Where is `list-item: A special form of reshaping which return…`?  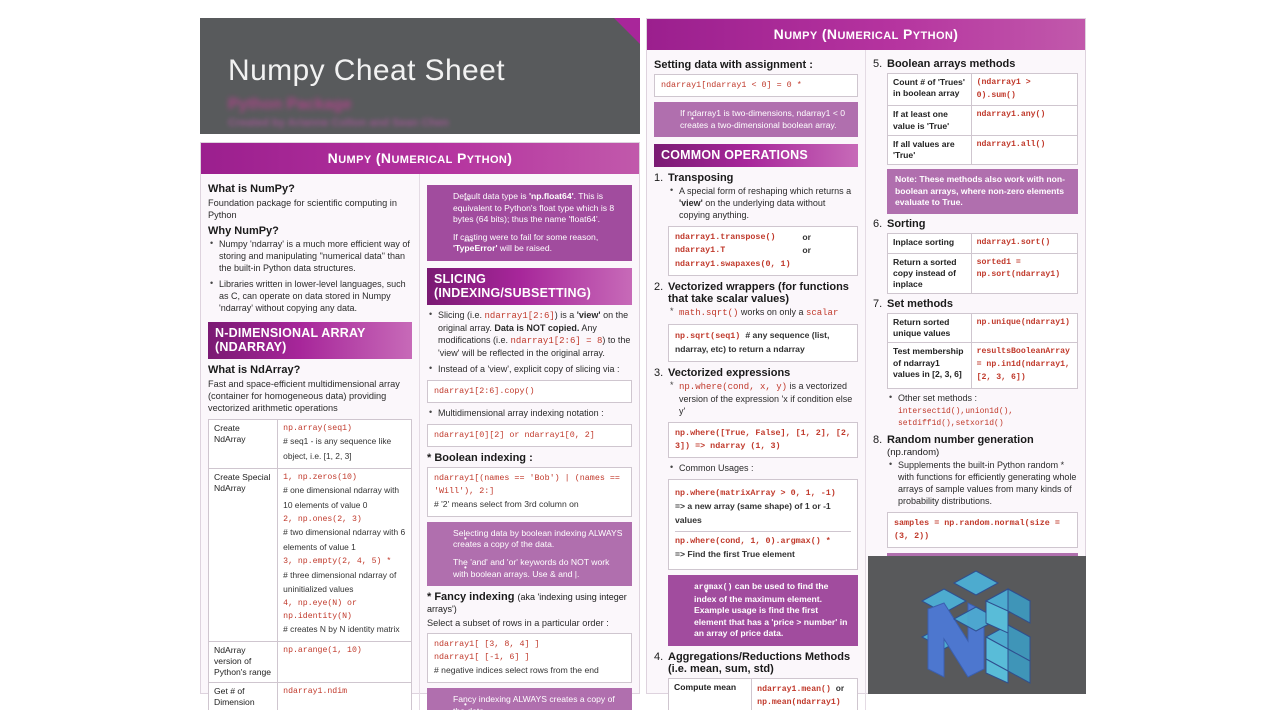 list-item: A special form of reshaping which return… is located at coordinates (763, 203).